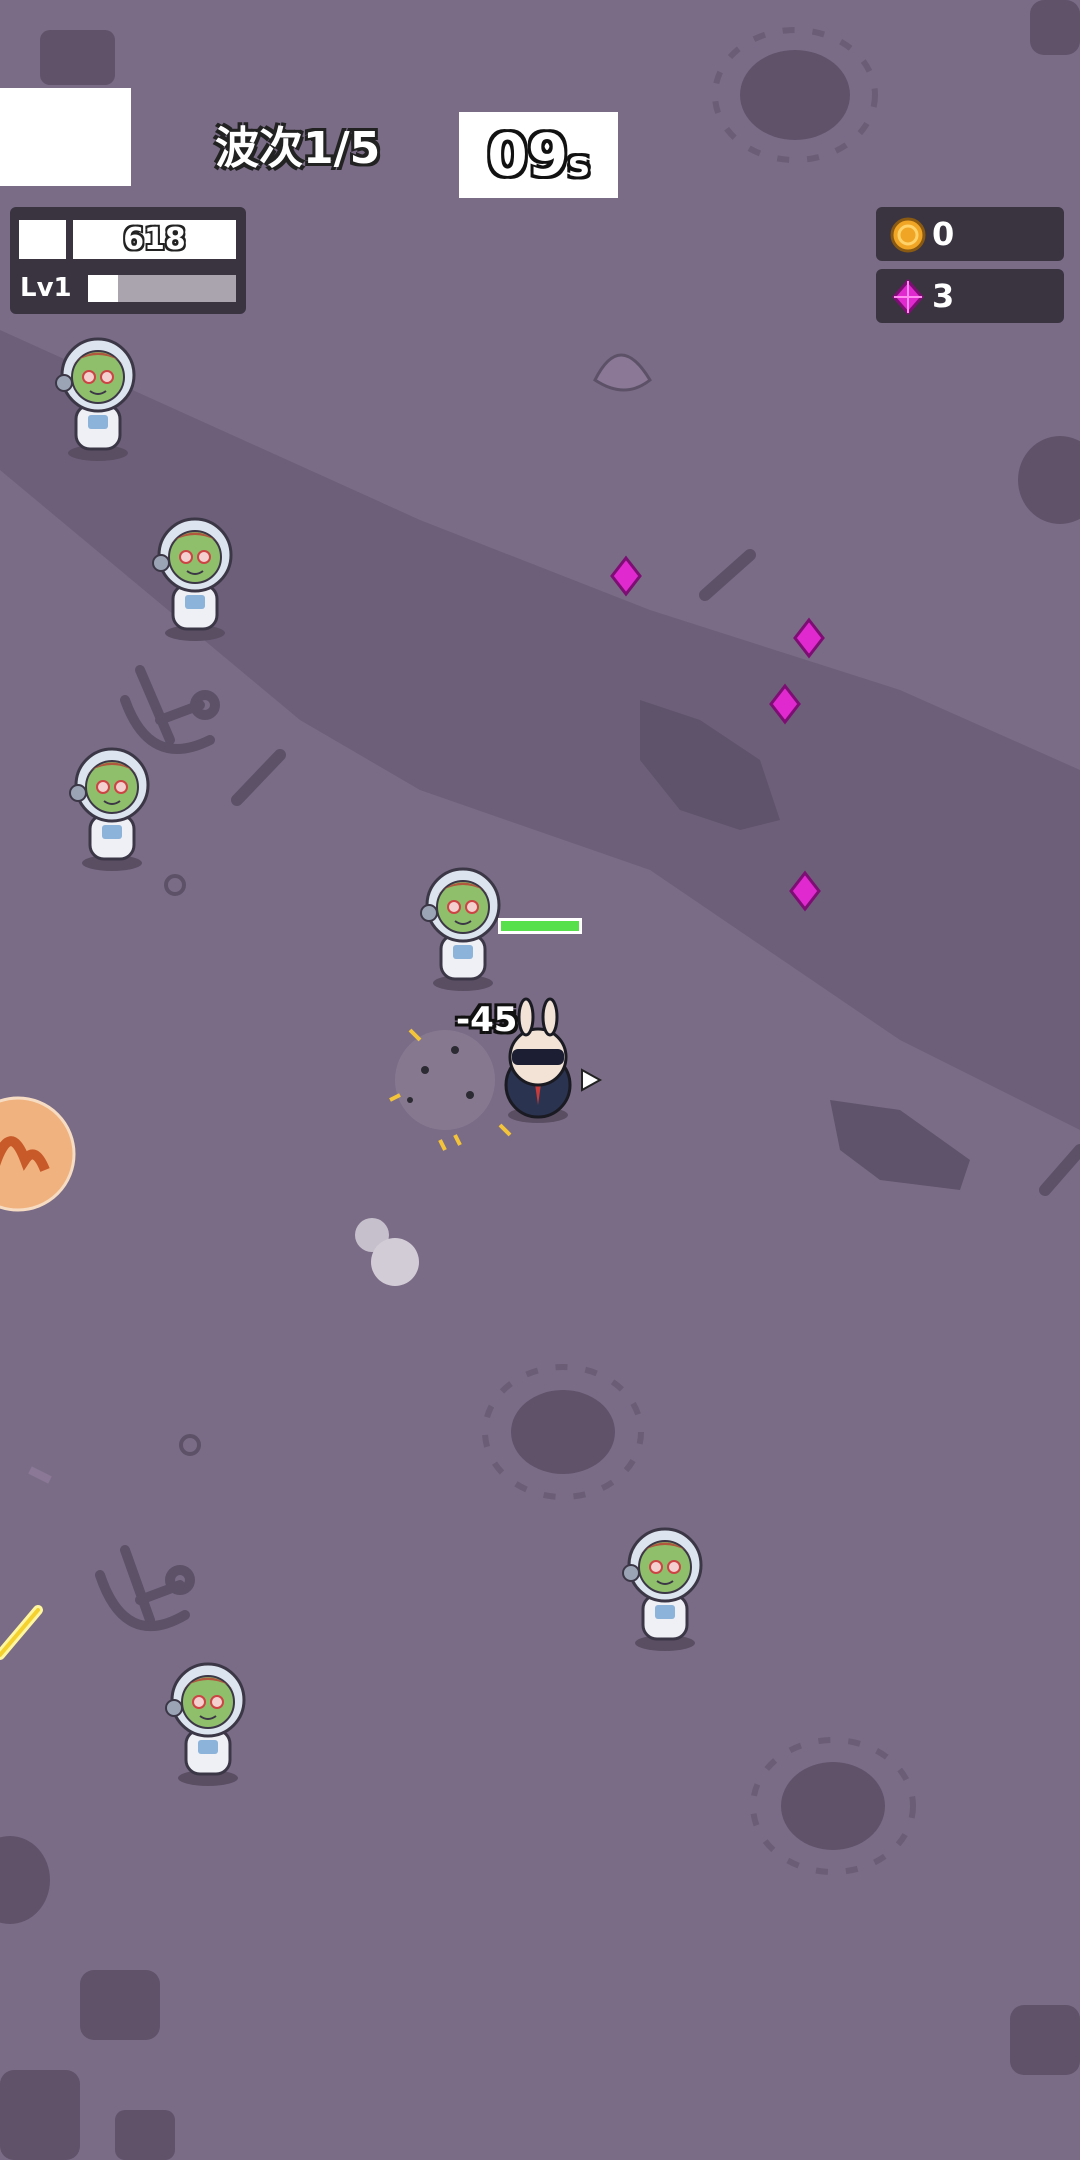 The height and width of the screenshot is (2160, 1080). What do you see at coordinates (42, 239) in the screenshot?
I see `hp-icon` at bounding box center [42, 239].